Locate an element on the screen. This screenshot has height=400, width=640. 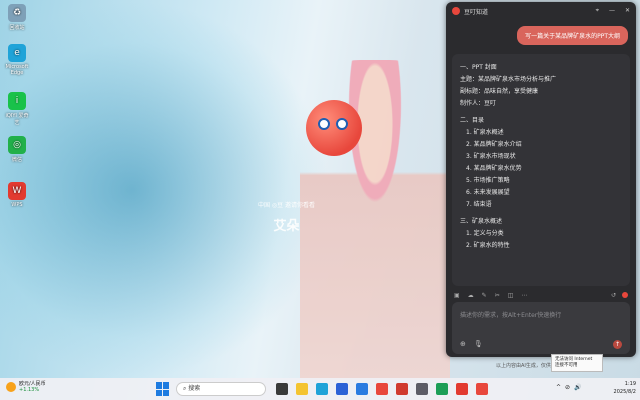
iqiyi-icon: i is located at coordinates (17, 101).